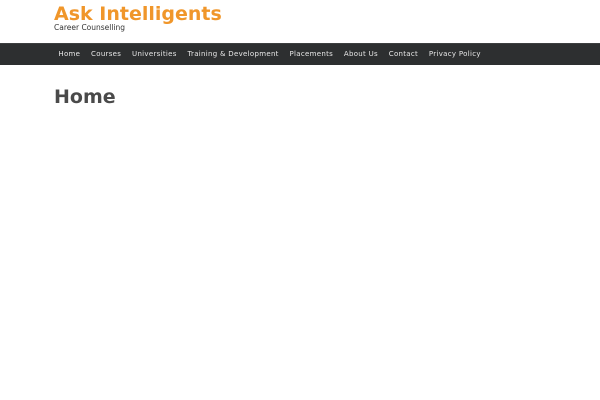 This screenshot has height=400, width=600. Describe the element at coordinates (360, 54) in the screenshot. I see `nav-item-about-us: About Us` at that location.